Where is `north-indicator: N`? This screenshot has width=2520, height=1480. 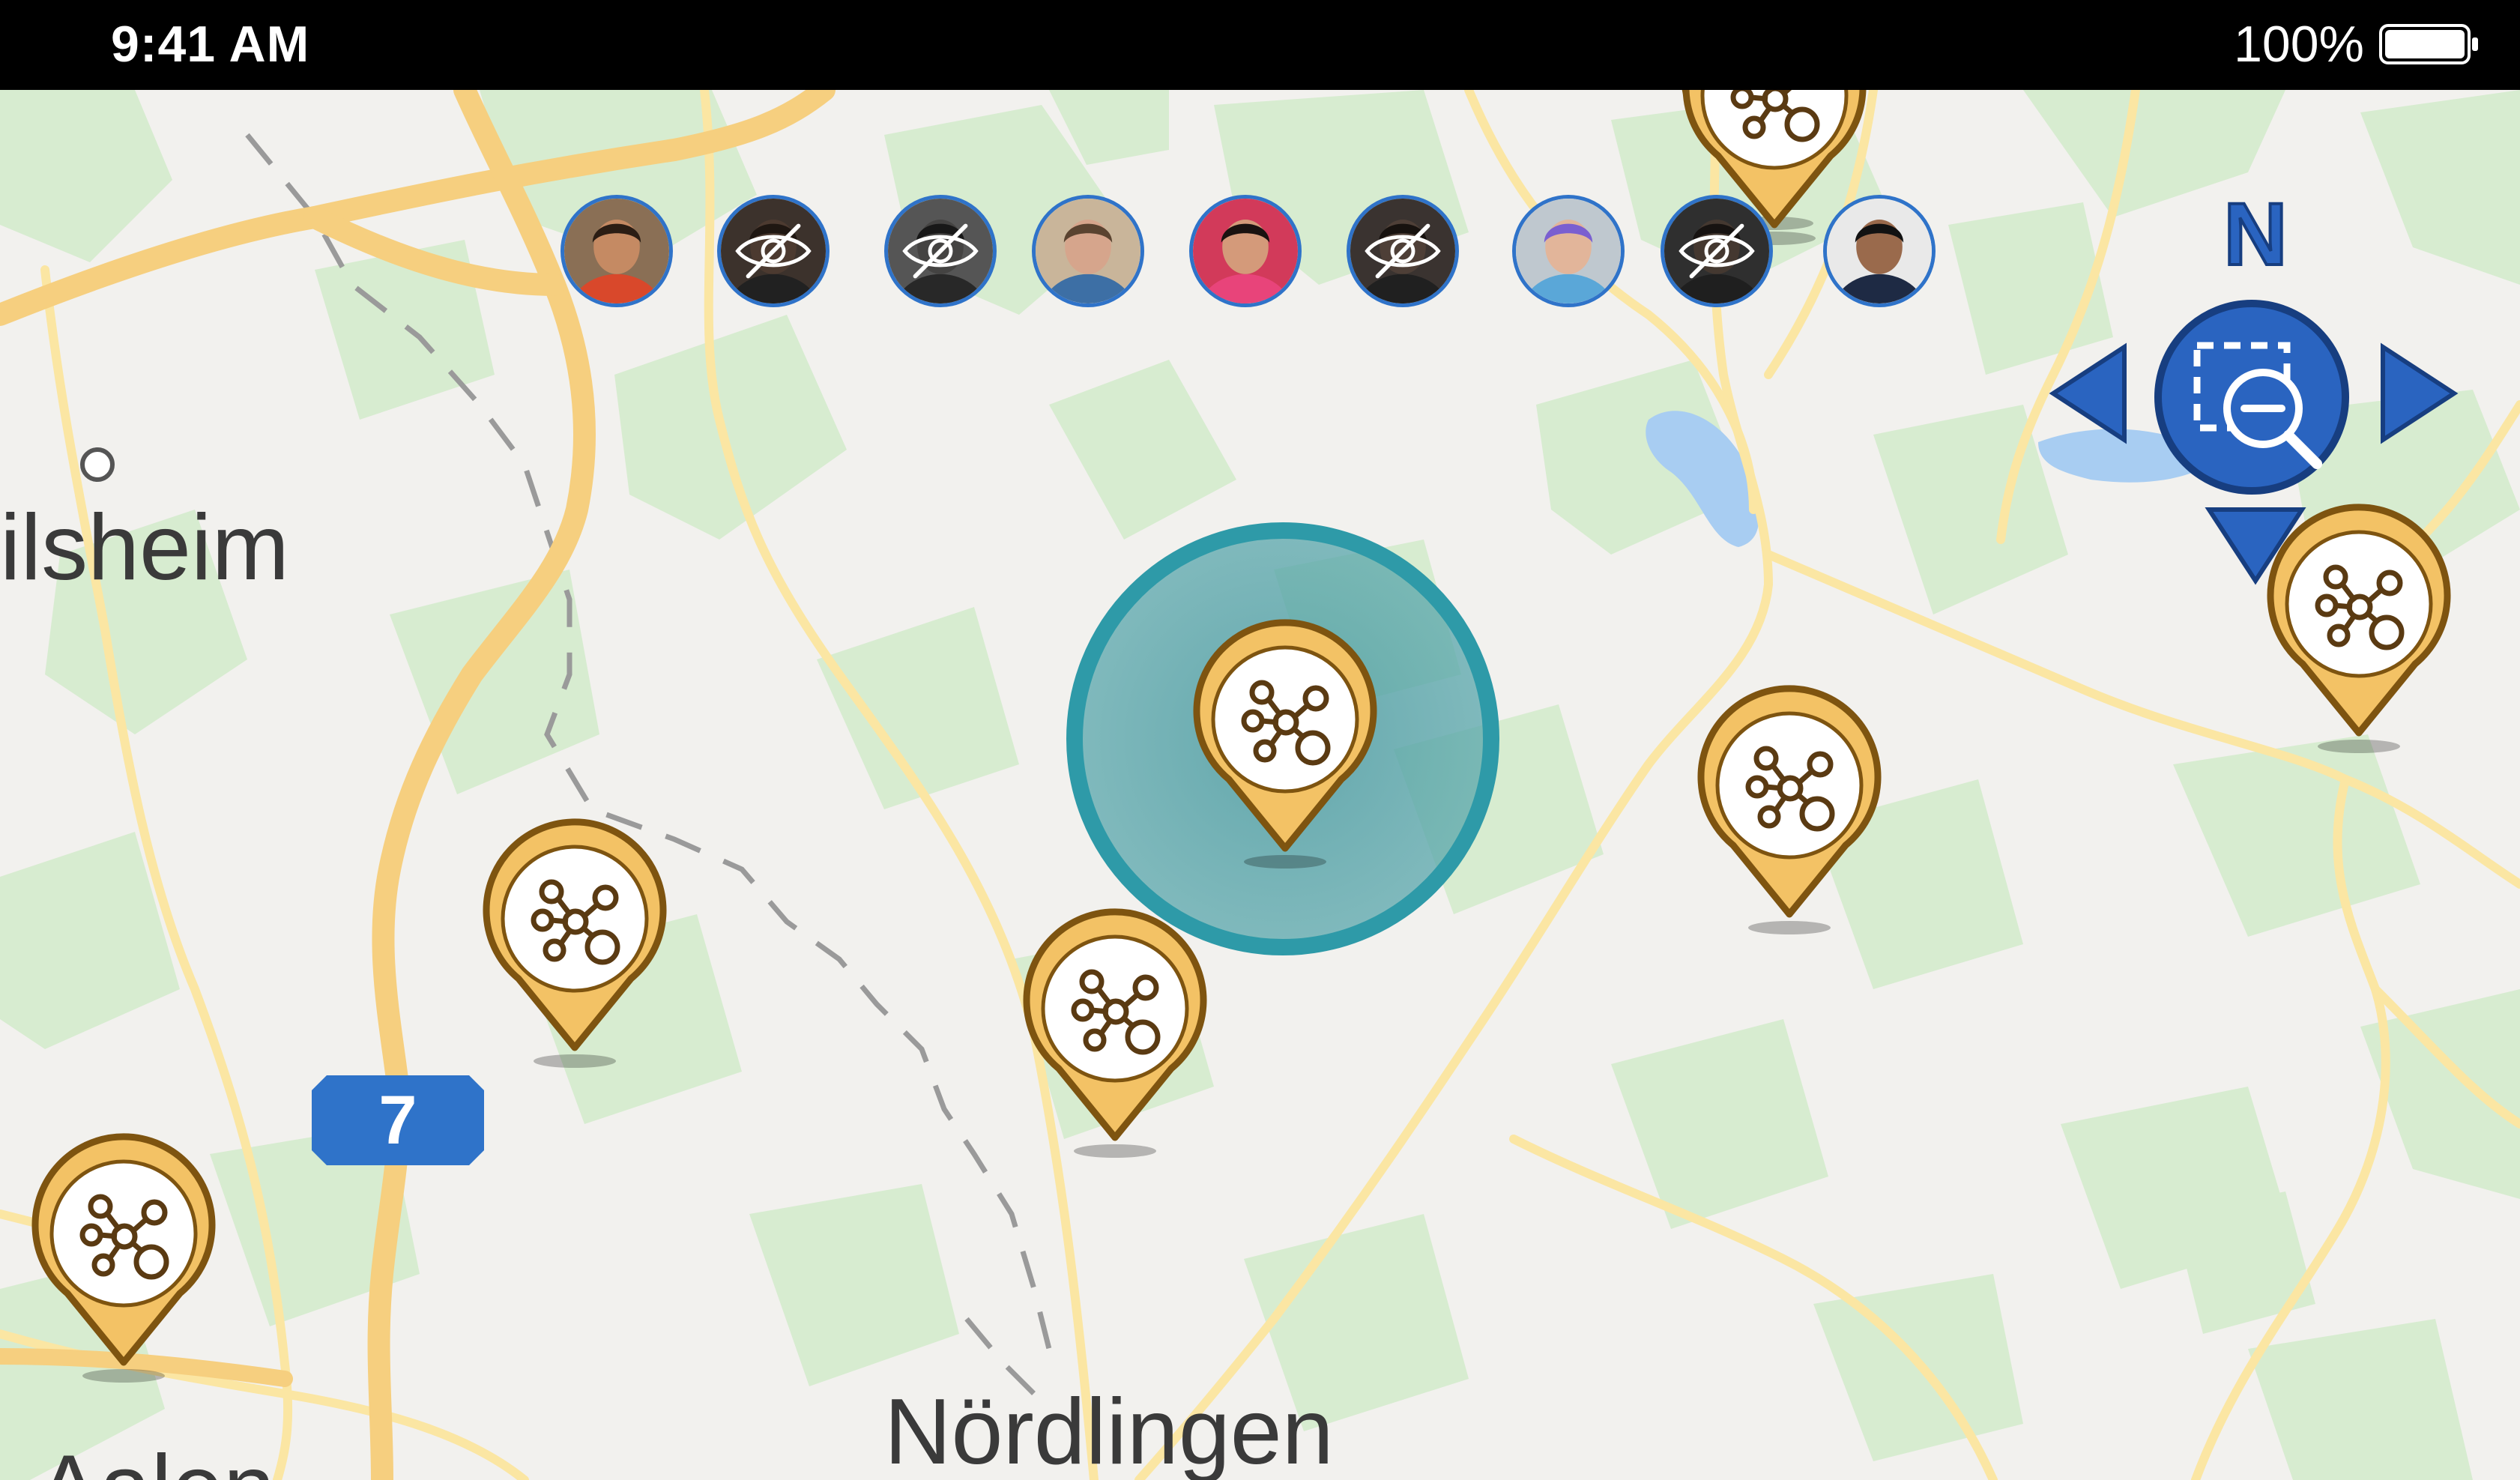 north-indicator: N is located at coordinates (2255, 235).